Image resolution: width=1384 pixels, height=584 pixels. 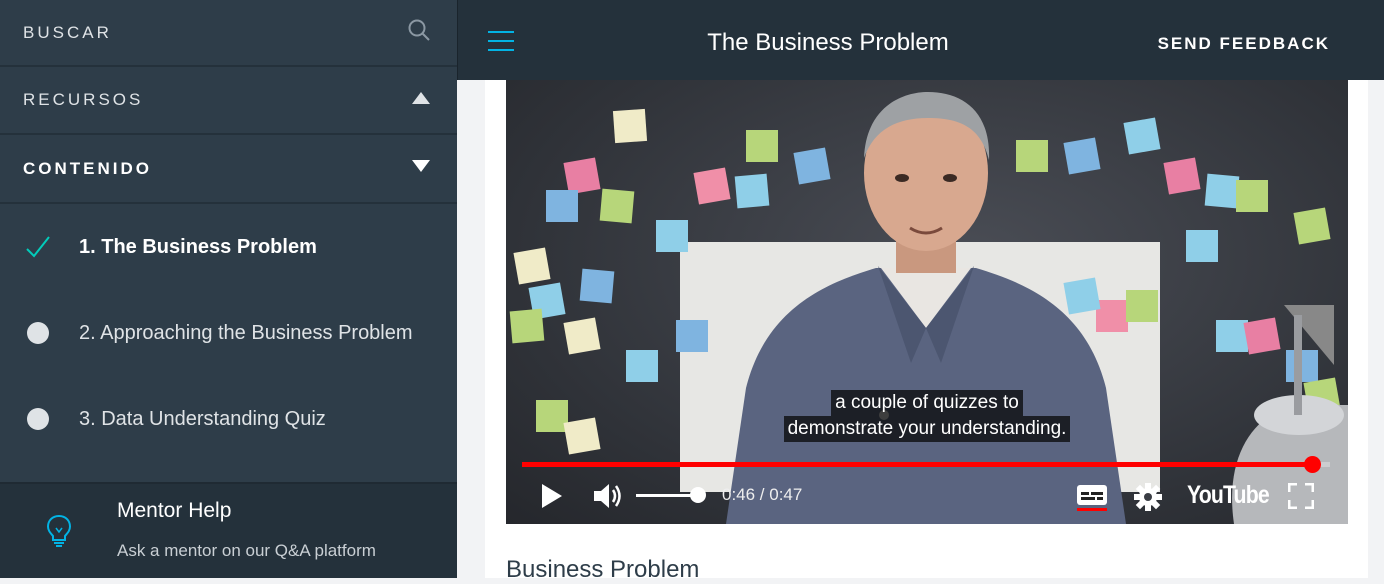 What do you see at coordinates (174, 510) in the screenshot?
I see `mentor-help-title: Mentor Help` at bounding box center [174, 510].